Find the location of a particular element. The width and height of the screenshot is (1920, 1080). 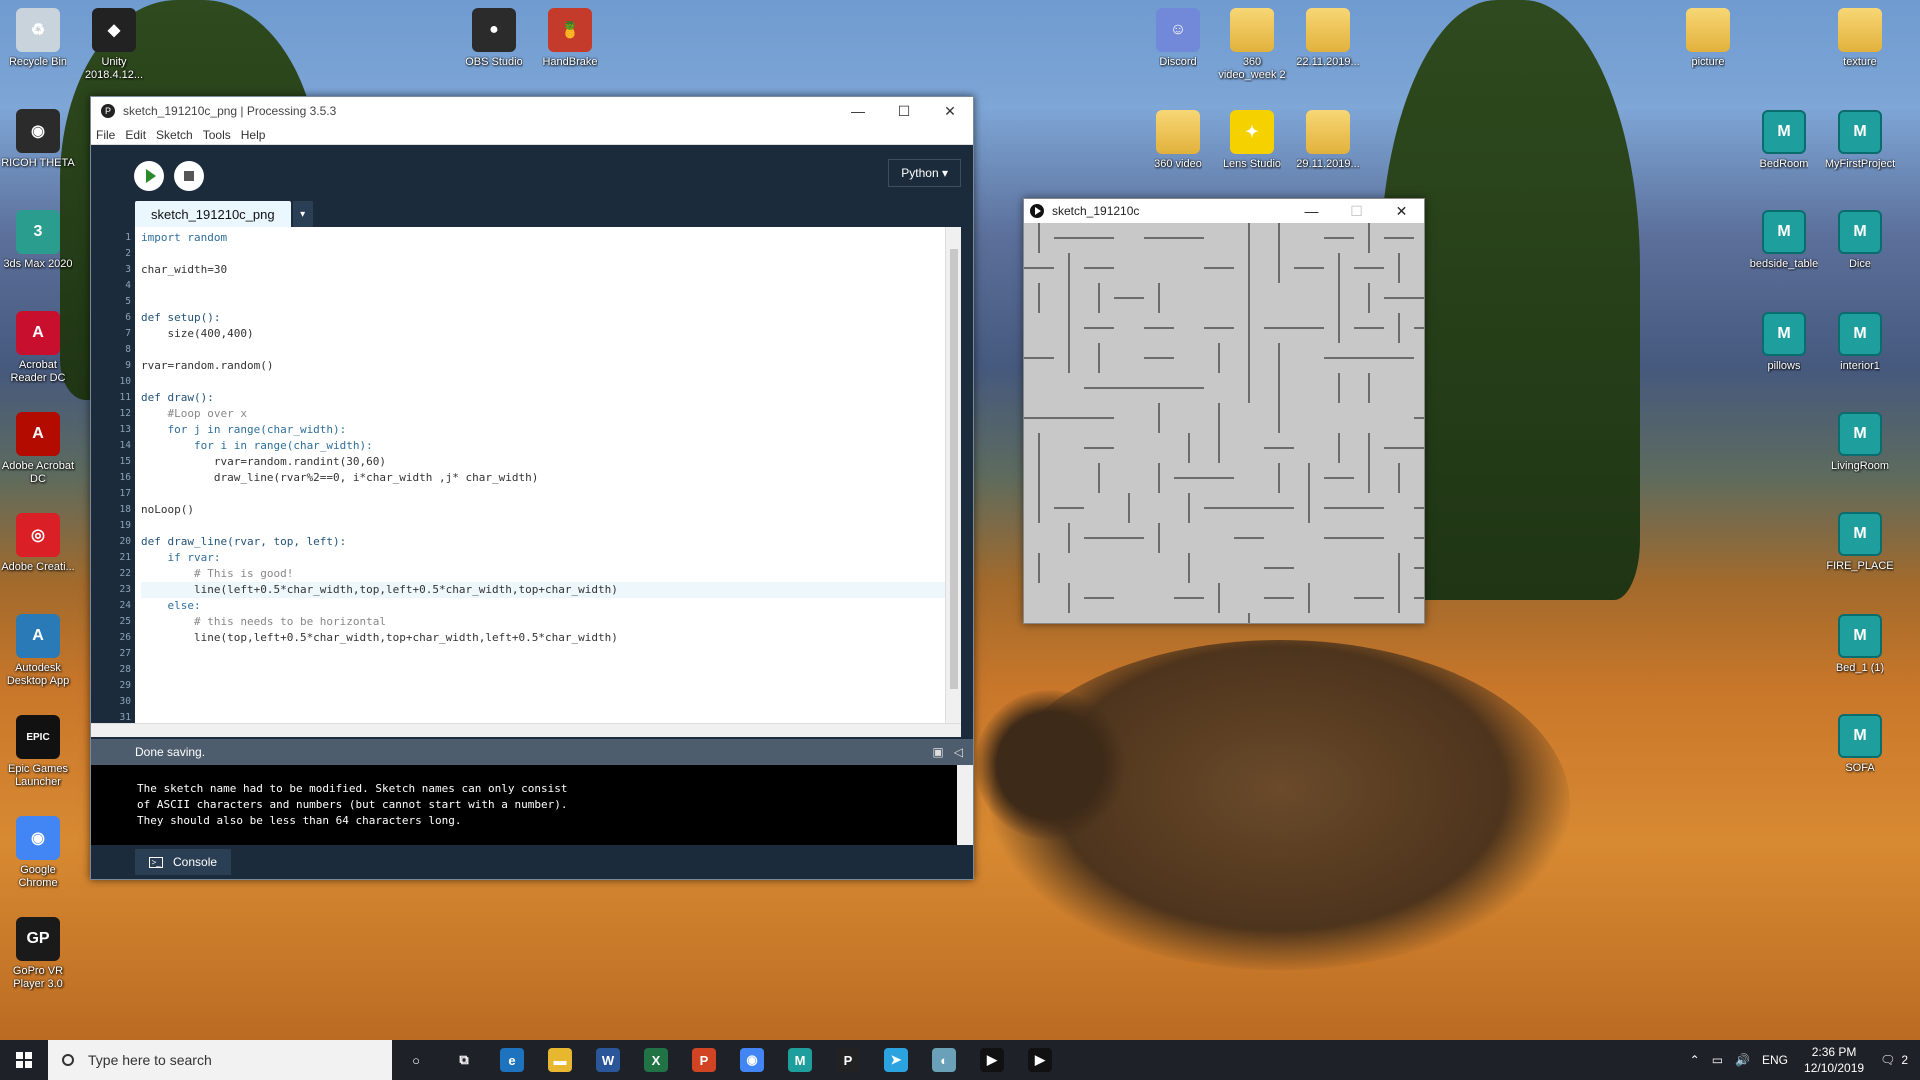

code-line: # This is good! is located at coordinates (543, 574).